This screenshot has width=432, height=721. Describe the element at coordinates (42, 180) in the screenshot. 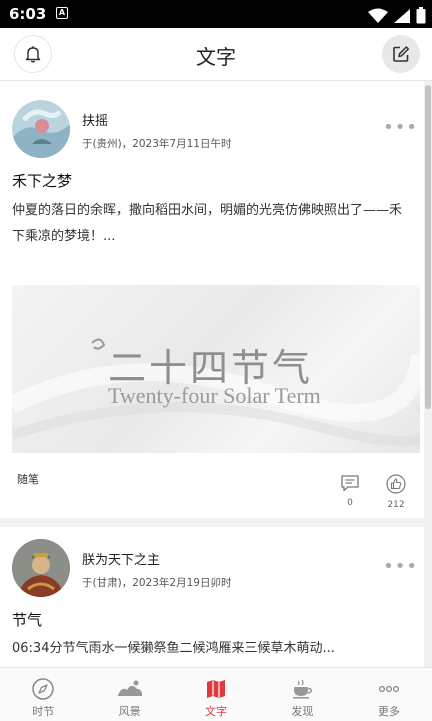

I see `post-title: 禾下之梦` at that location.